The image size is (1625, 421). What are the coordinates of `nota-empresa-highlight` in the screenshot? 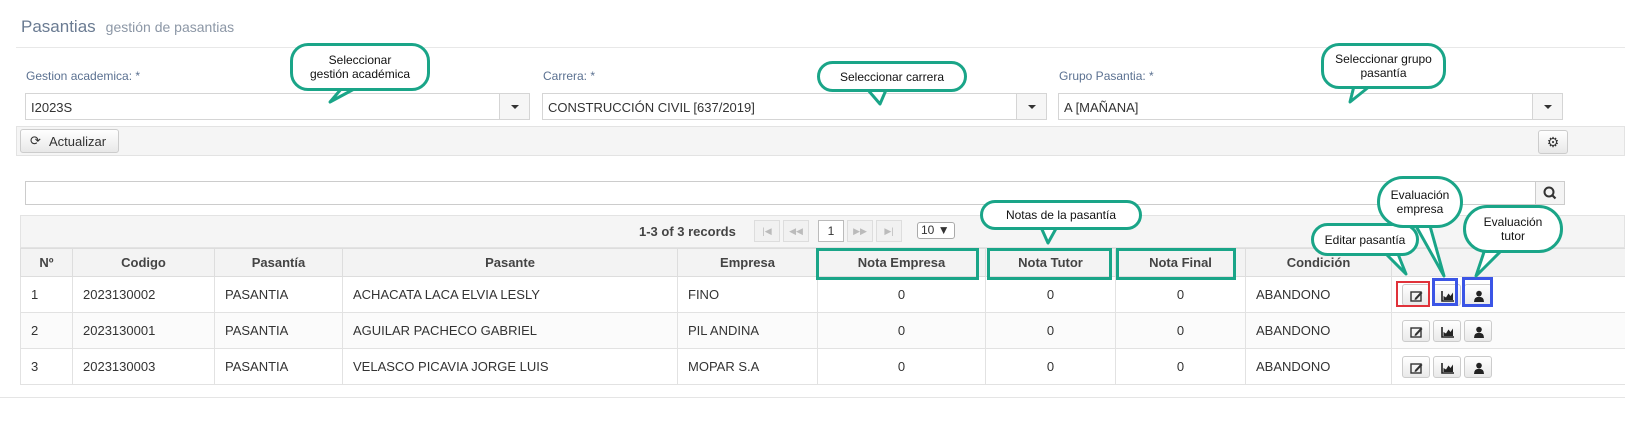 It's located at (897, 264).